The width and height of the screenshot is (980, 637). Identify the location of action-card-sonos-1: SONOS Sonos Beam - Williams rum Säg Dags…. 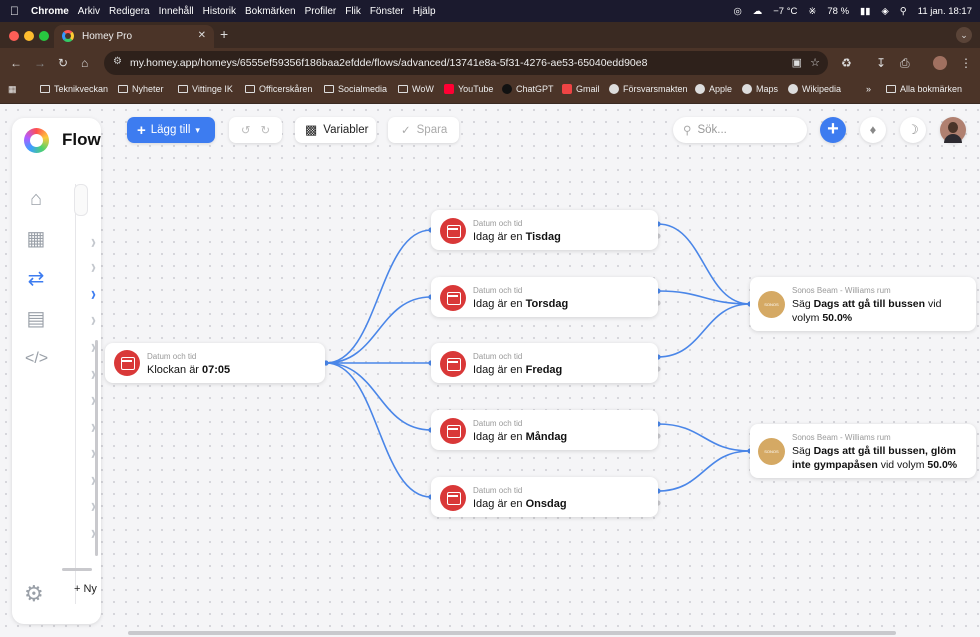
(863, 304).